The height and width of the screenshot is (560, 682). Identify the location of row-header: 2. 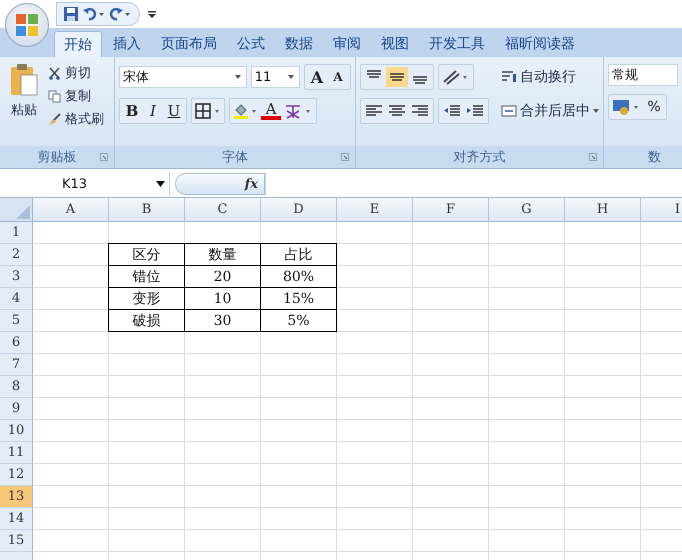
(16, 255).